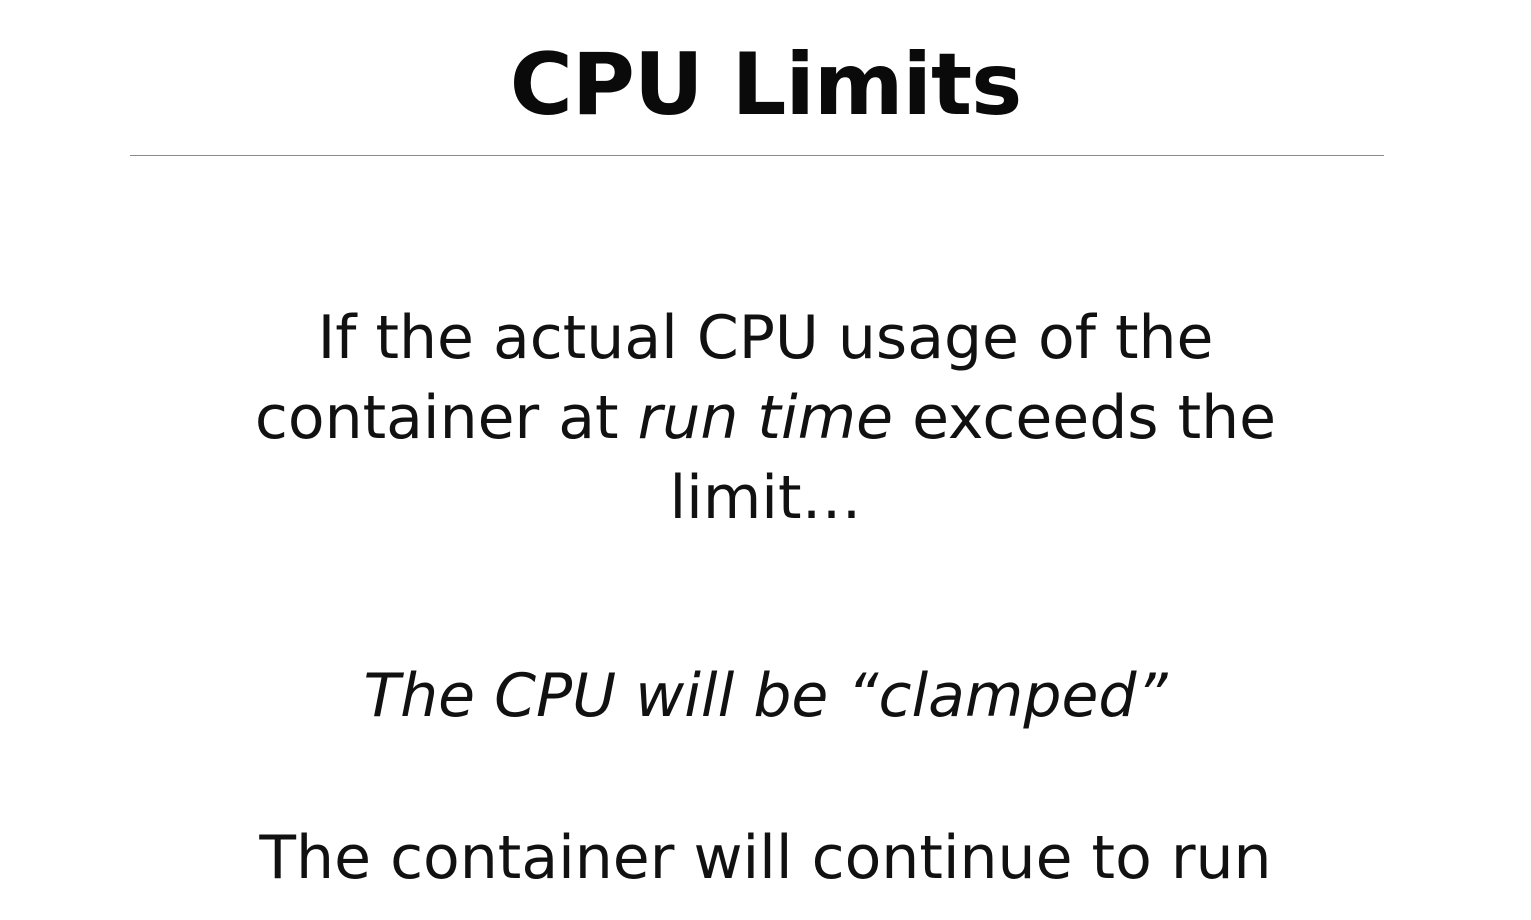 The height and width of the screenshot is (920, 1531). Describe the element at coordinates (446, 418) in the screenshot. I see `text-run: container at` at that location.